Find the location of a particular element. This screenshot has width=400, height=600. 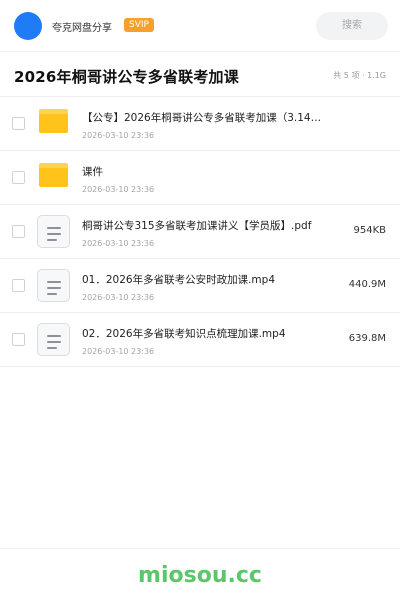

file-size: 954KB is located at coordinates (369, 230).